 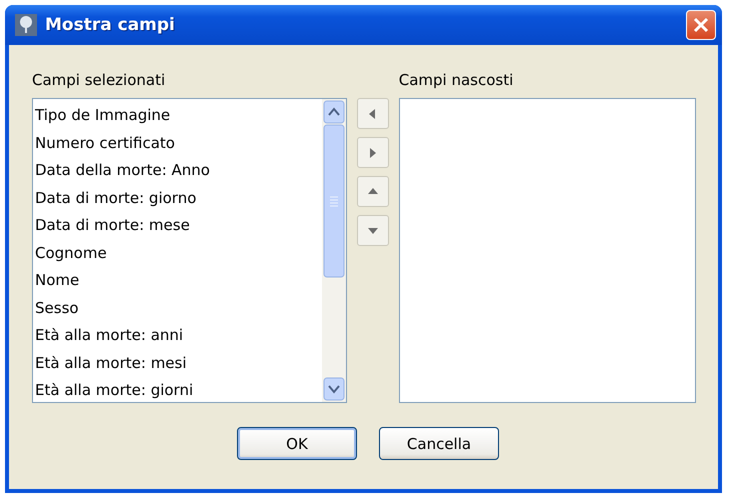 I want to click on list-item: Sesso, so click(x=177, y=308).